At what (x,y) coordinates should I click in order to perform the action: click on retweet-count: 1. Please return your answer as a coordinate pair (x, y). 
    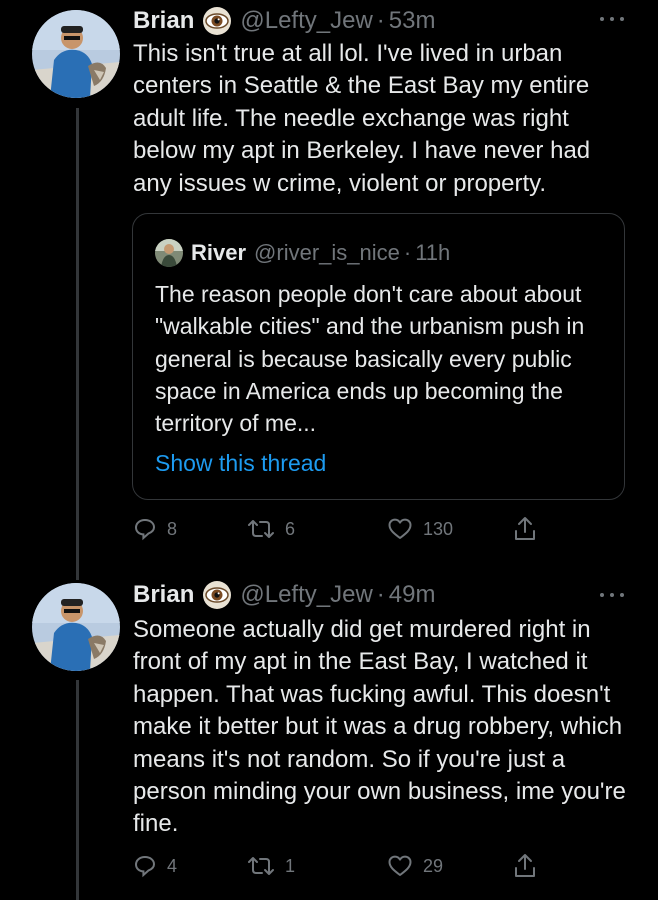
    Looking at the image, I should click on (290, 865).